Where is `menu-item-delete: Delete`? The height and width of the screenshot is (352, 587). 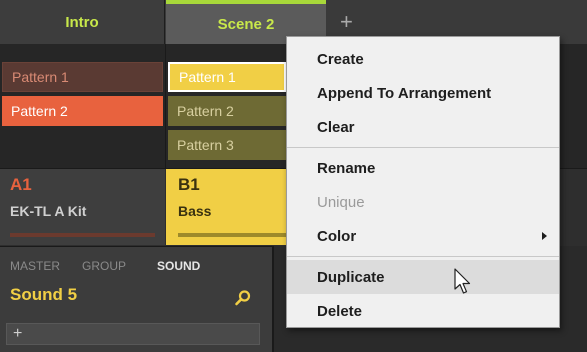 menu-item-delete: Delete is located at coordinates (423, 311).